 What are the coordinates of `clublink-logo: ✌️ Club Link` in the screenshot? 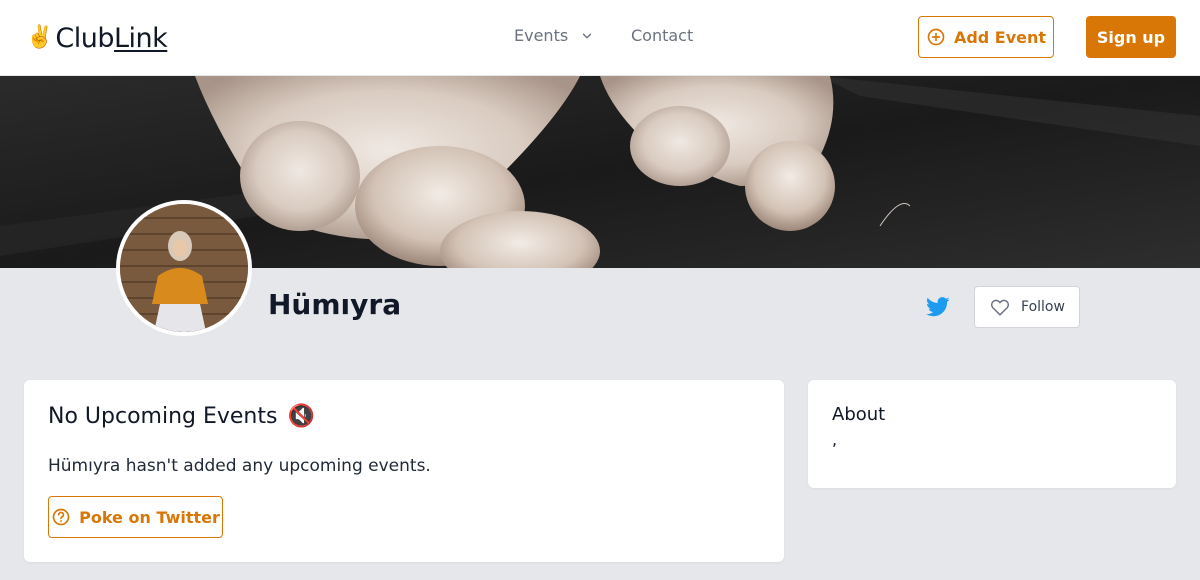 It's located at (97, 38).